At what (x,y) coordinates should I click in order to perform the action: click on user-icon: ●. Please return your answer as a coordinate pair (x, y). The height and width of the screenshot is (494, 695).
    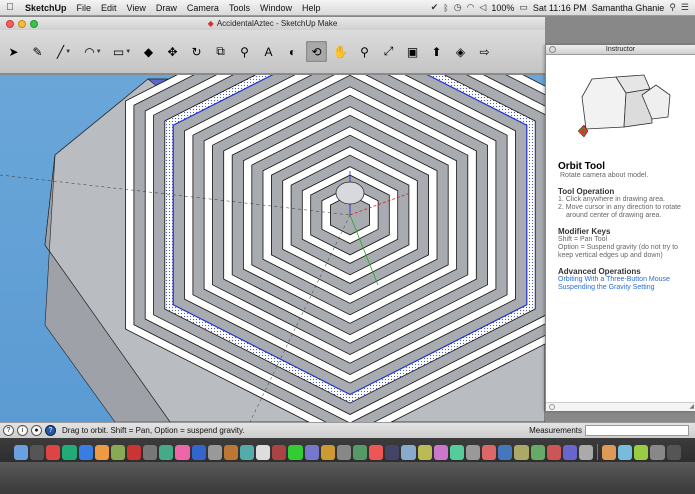
    Looking at the image, I should click on (36, 430).